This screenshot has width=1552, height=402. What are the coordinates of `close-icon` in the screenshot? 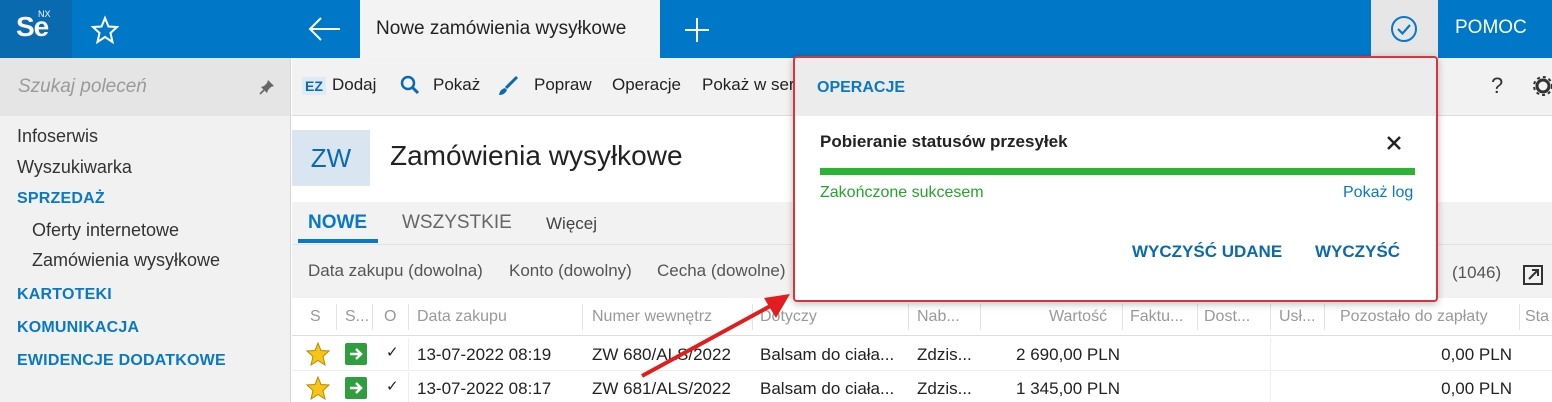 It's located at (1394, 143).